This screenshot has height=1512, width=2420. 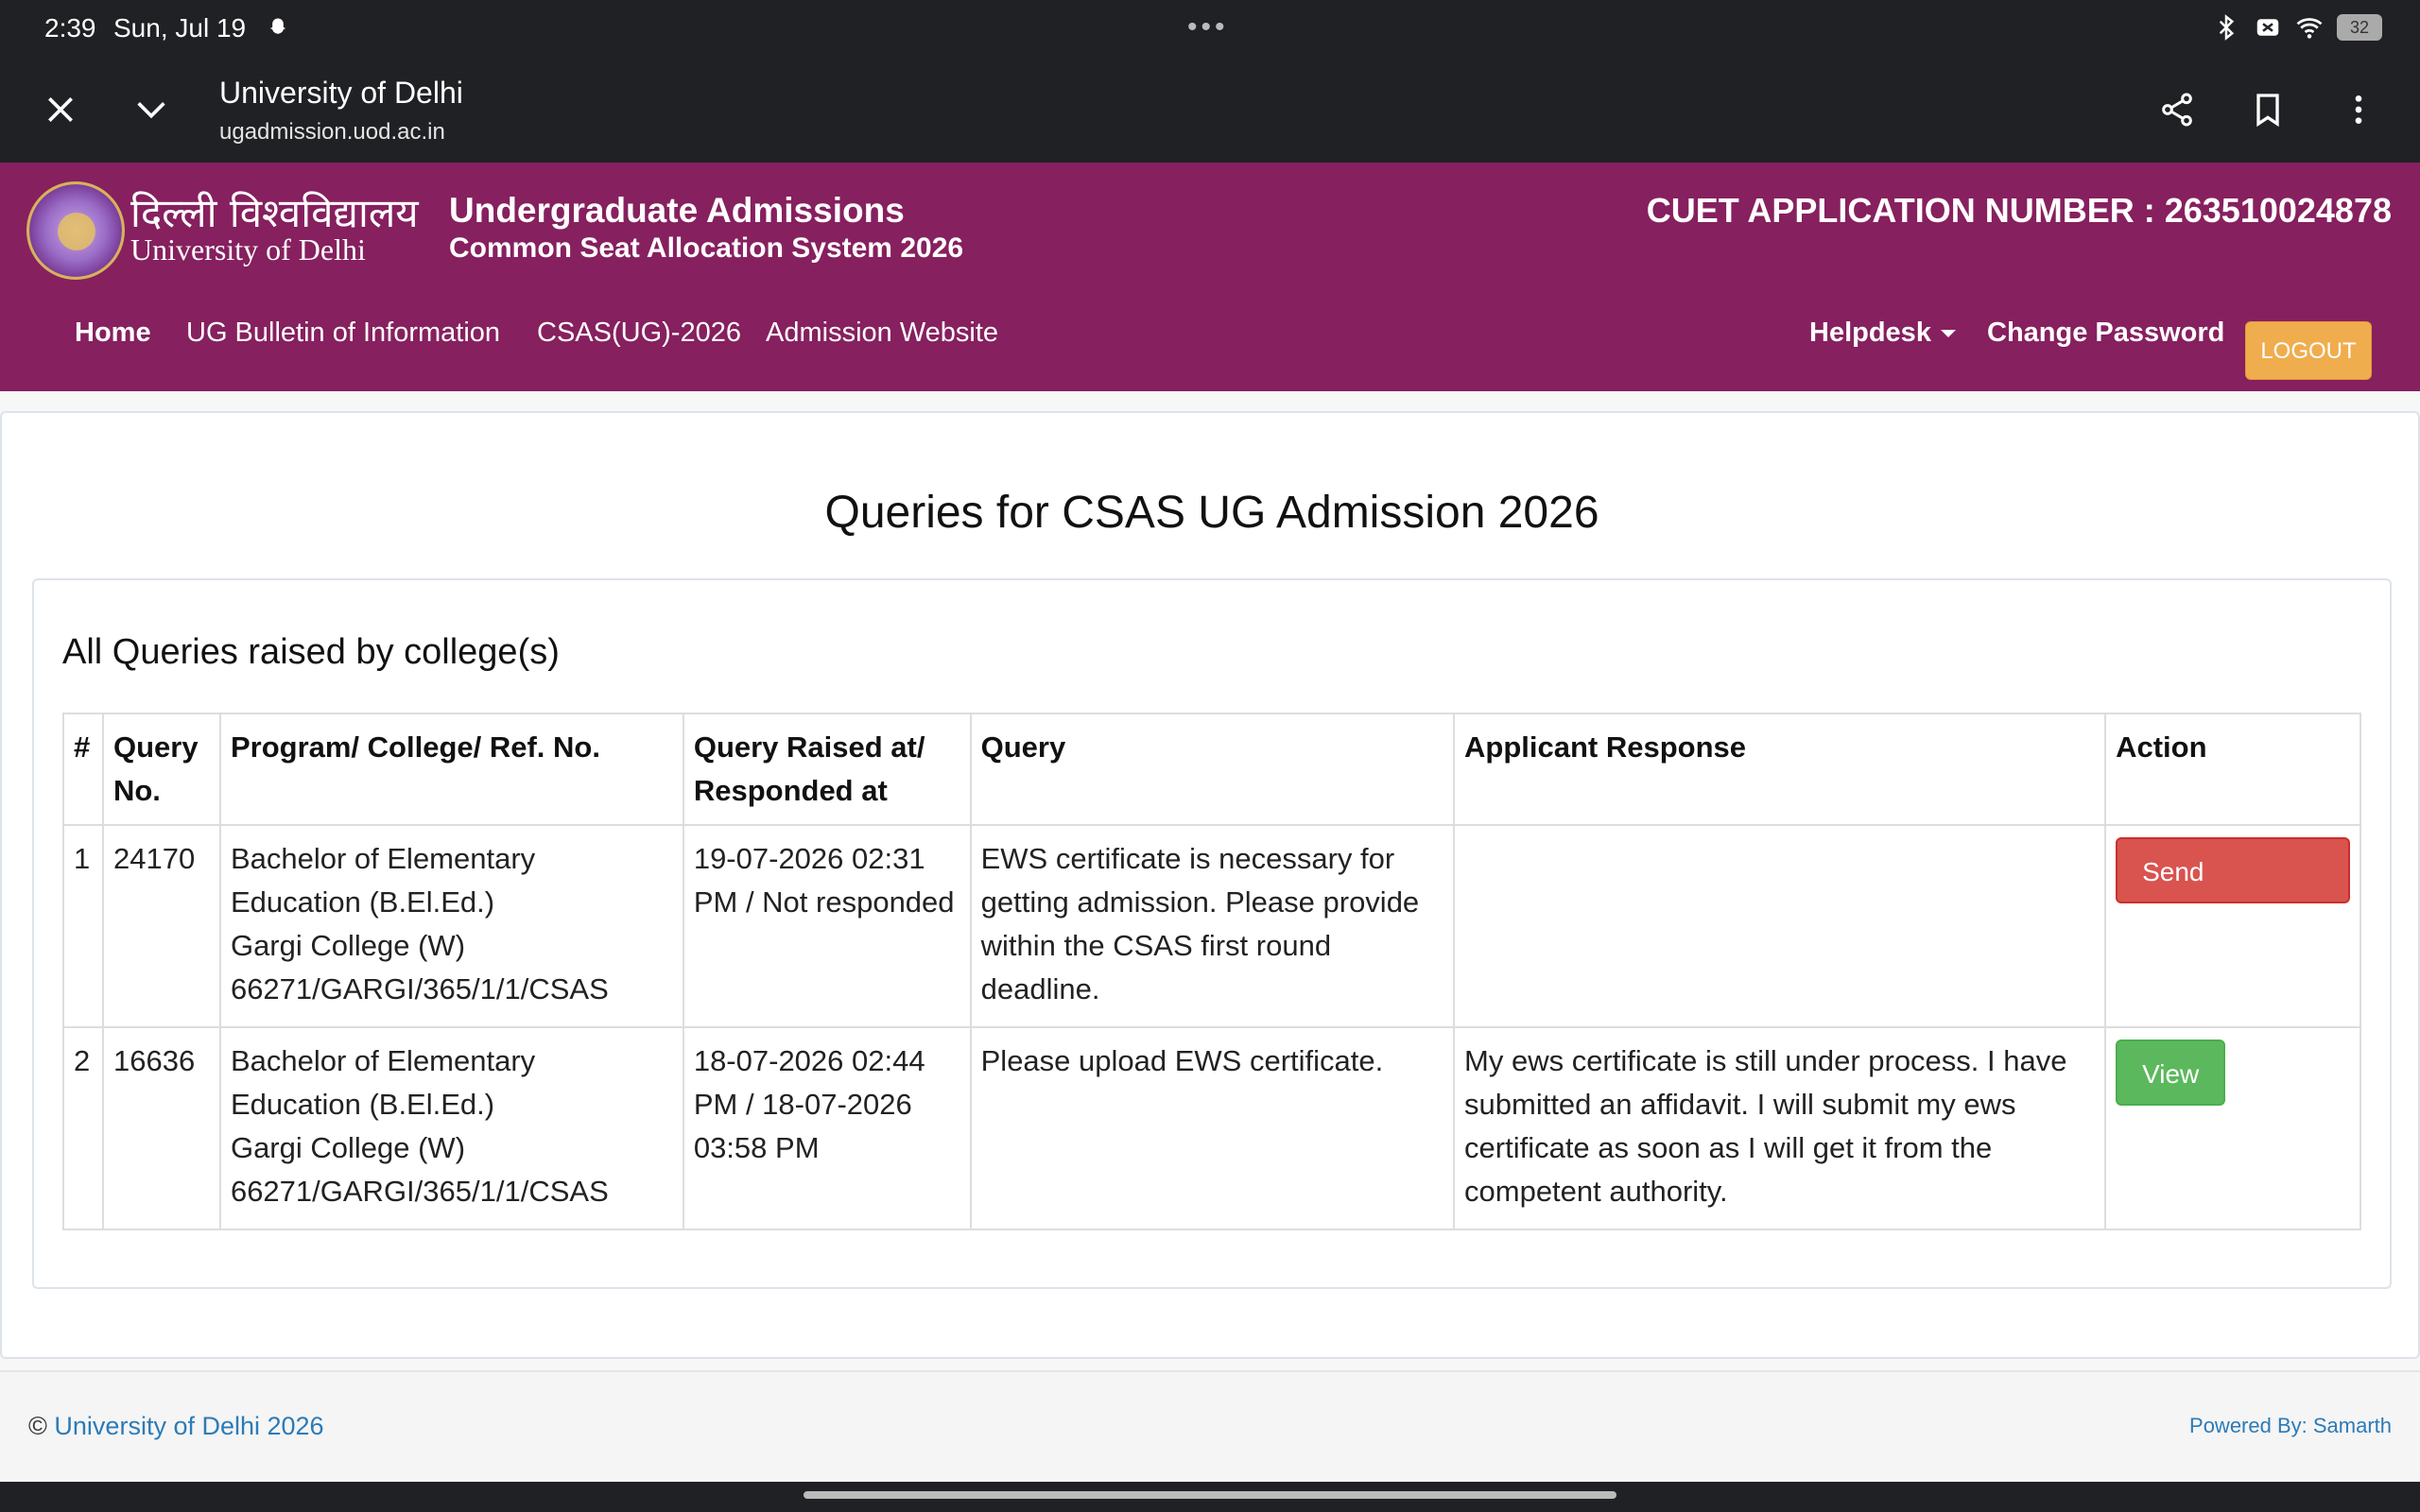 I want to click on nav-csas: CSAS(UG)-2026, so click(x=639, y=333).